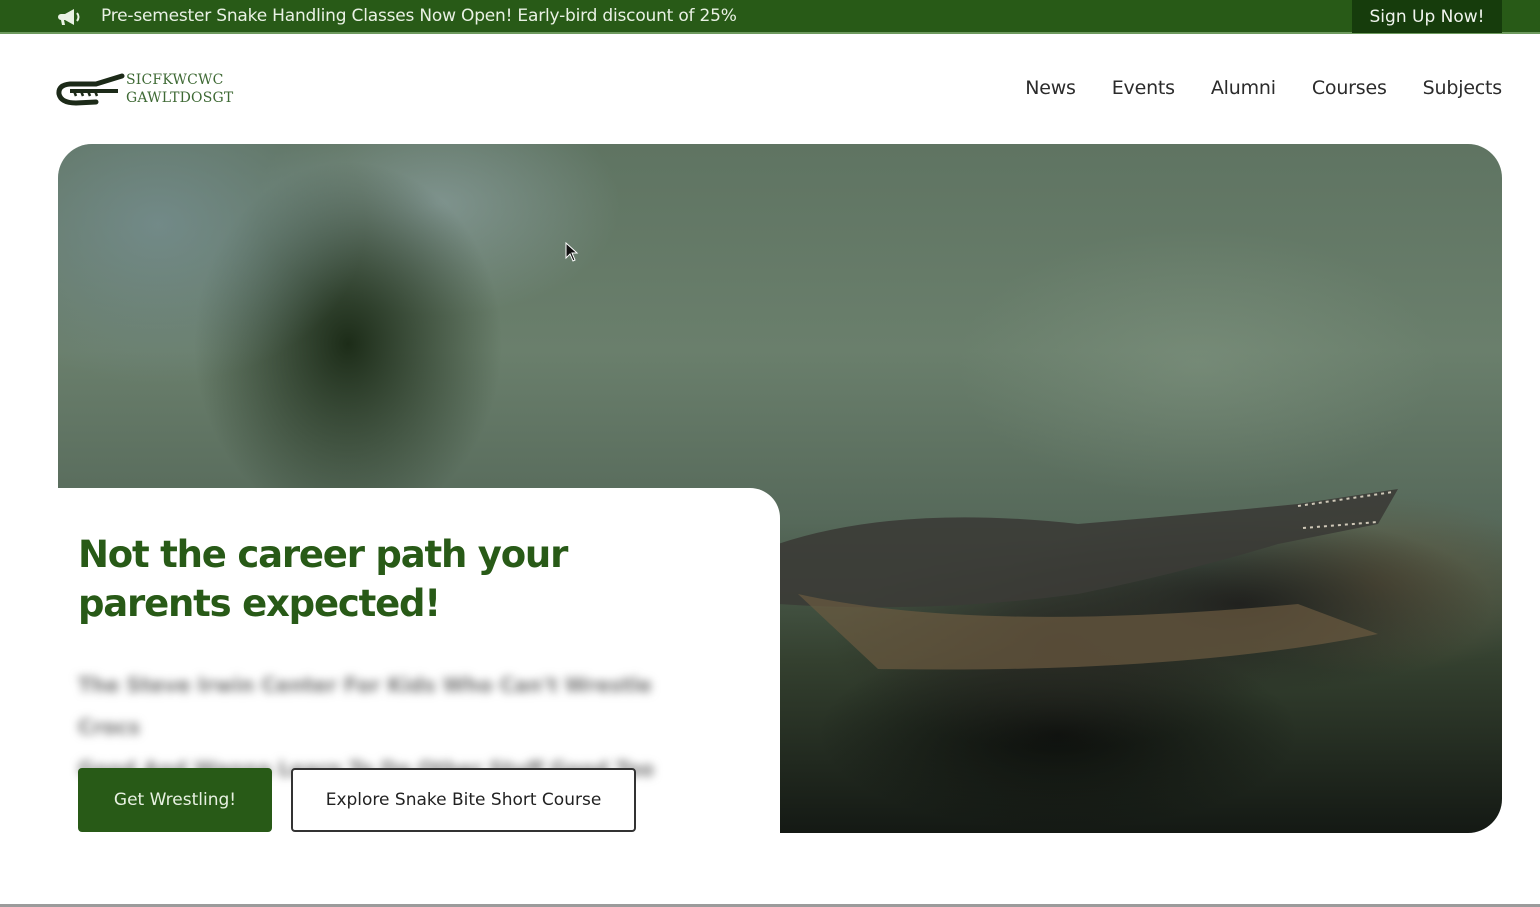 This screenshot has width=1540, height=907. Describe the element at coordinates (69, 17) in the screenshot. I see `megaphone-icon` at that location.